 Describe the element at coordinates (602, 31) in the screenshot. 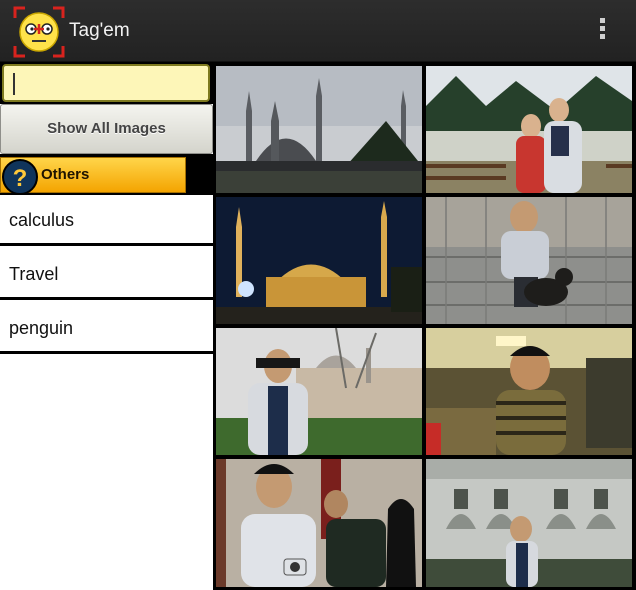

I see `overflow-menu-icon` at that location.